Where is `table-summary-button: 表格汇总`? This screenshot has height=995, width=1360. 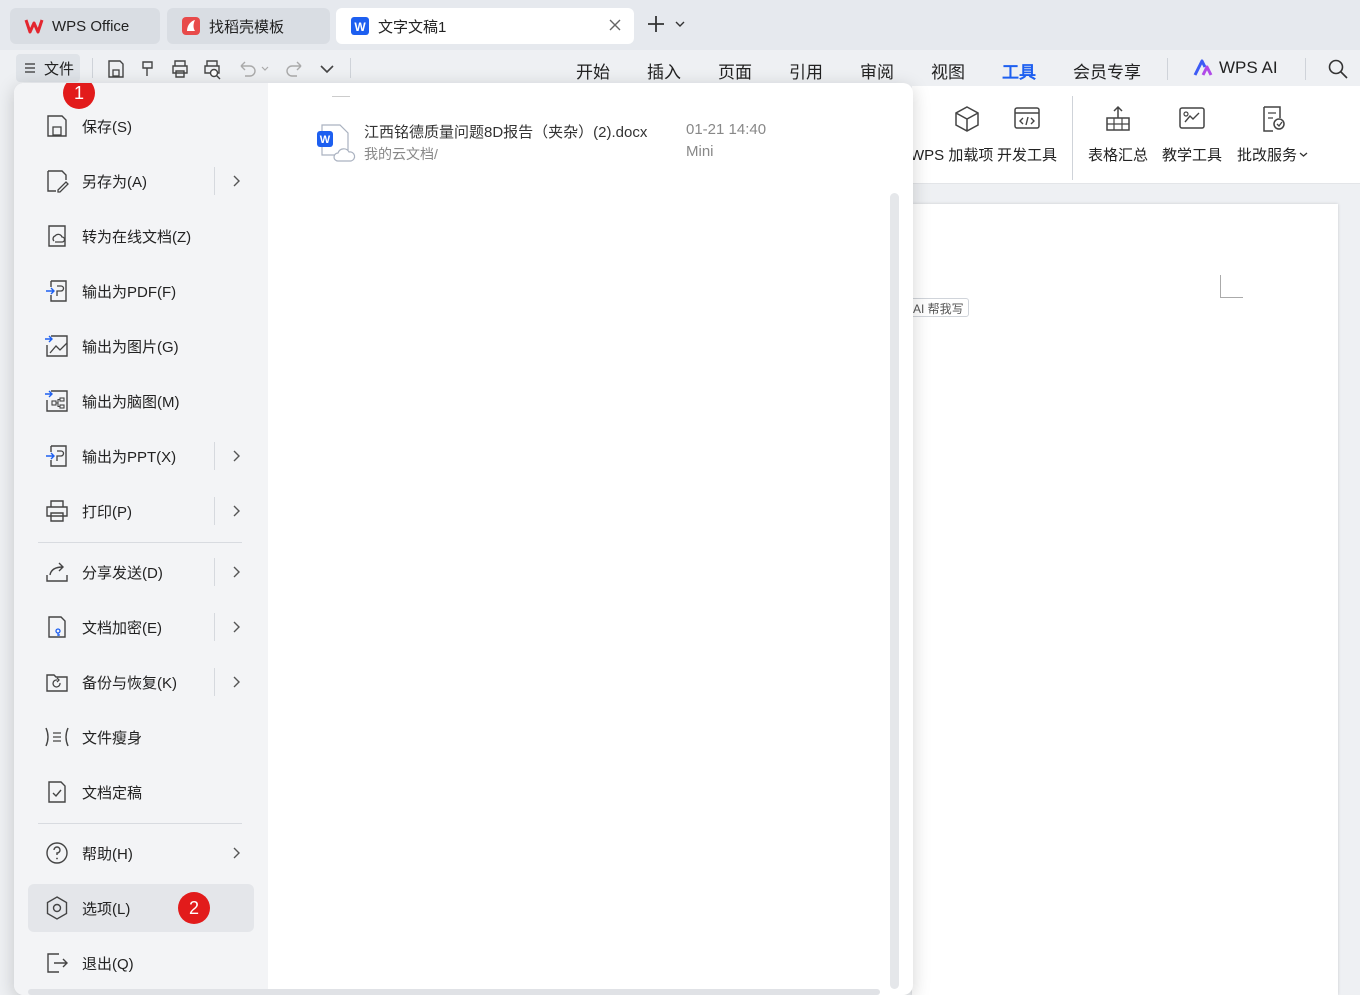
table-summary-button: 表格汇总 is located at coordinates (1118, 134).